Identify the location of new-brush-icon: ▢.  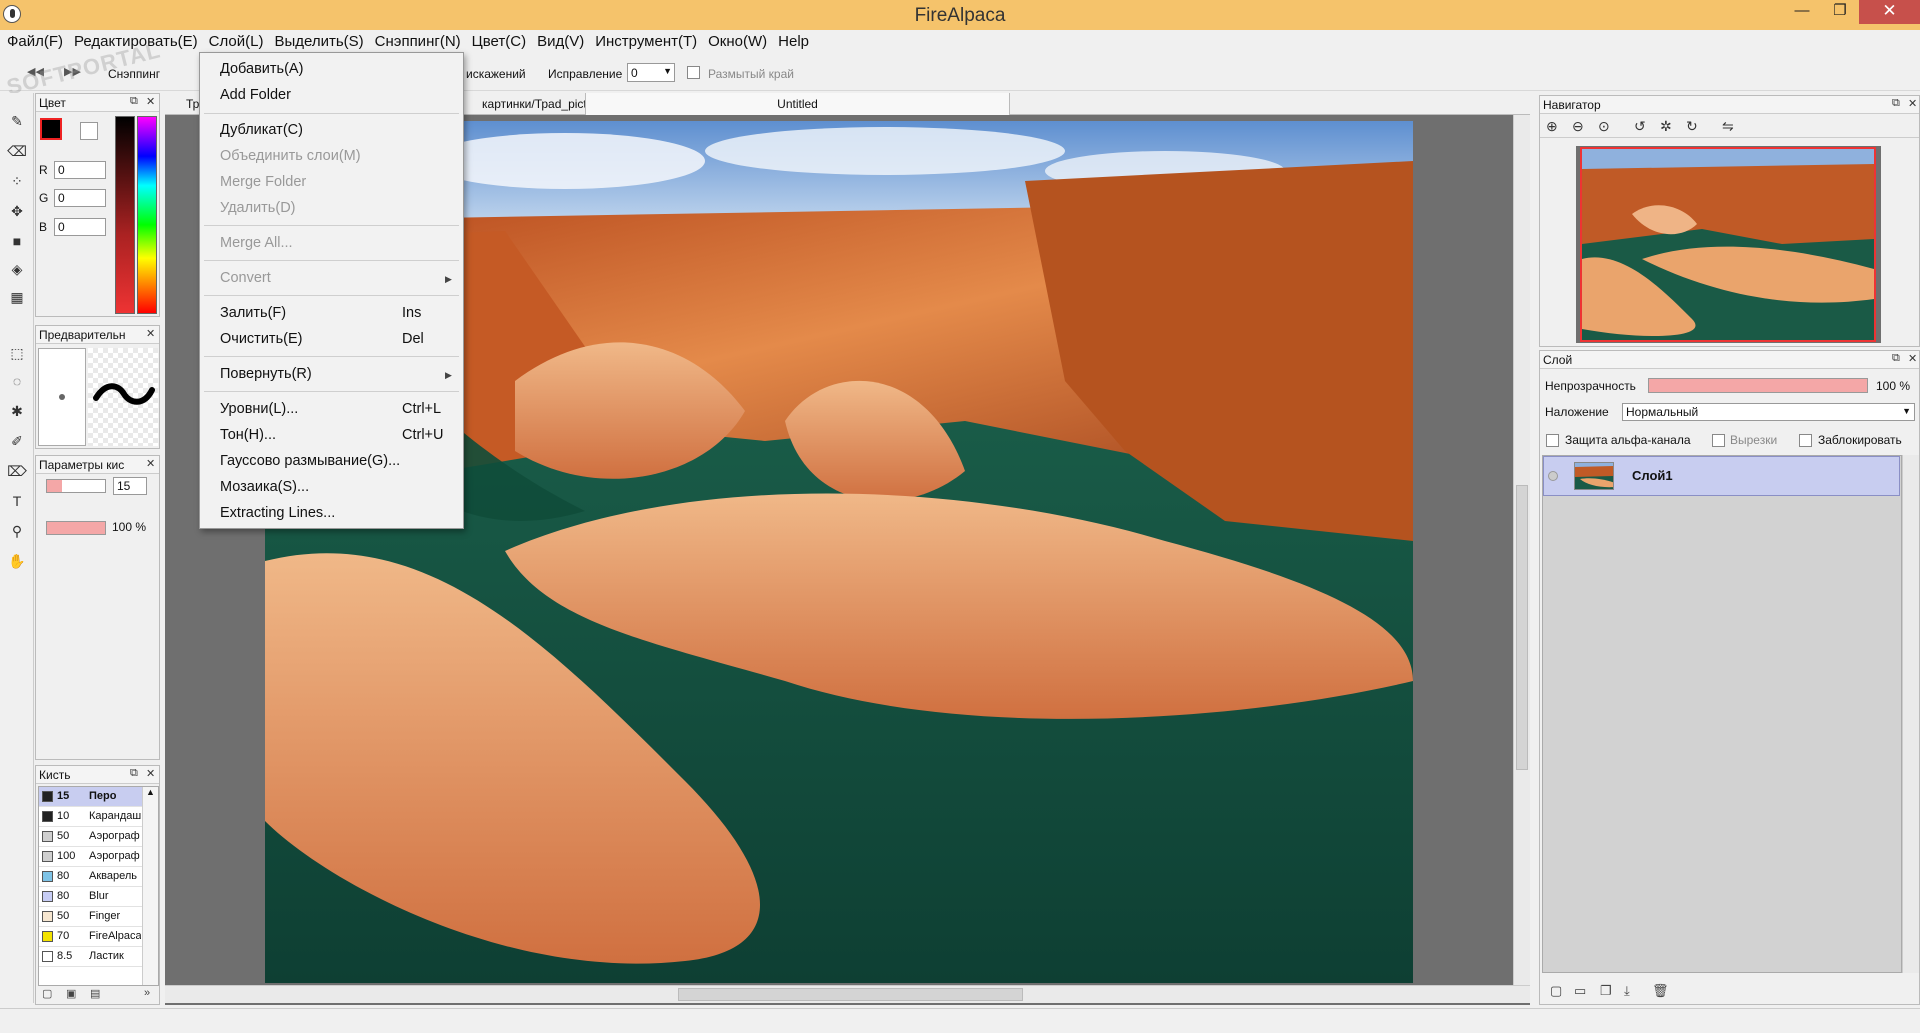
(47, 993).